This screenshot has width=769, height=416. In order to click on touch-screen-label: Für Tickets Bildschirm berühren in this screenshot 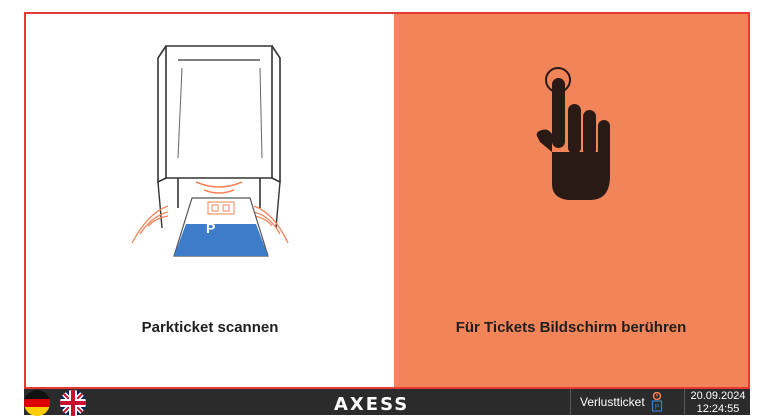, I will do `click(571, 327)`.